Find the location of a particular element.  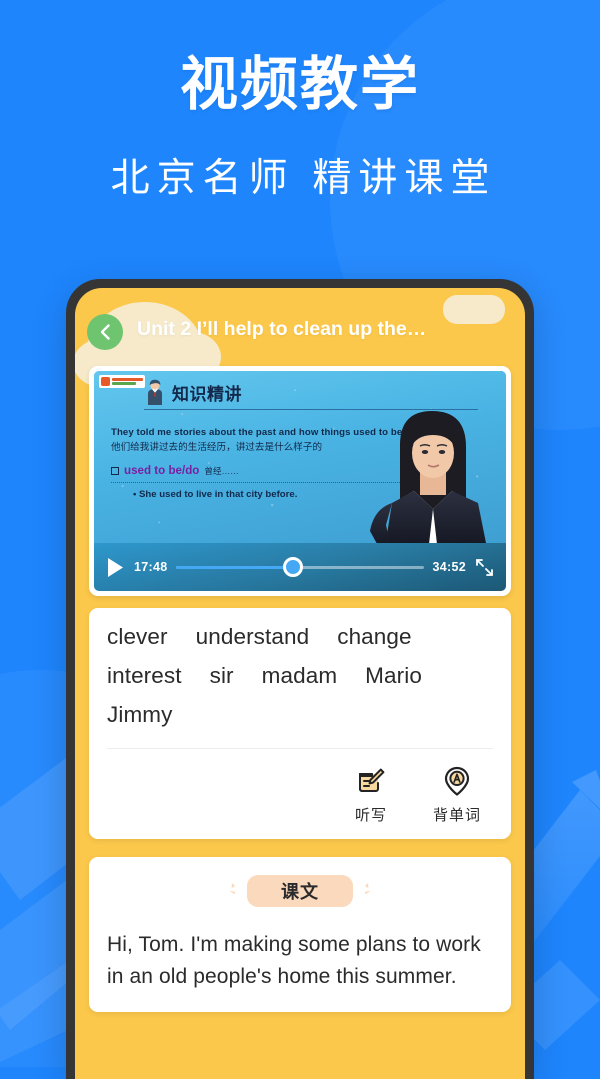

play-icon is located at coordinates (115, 567).